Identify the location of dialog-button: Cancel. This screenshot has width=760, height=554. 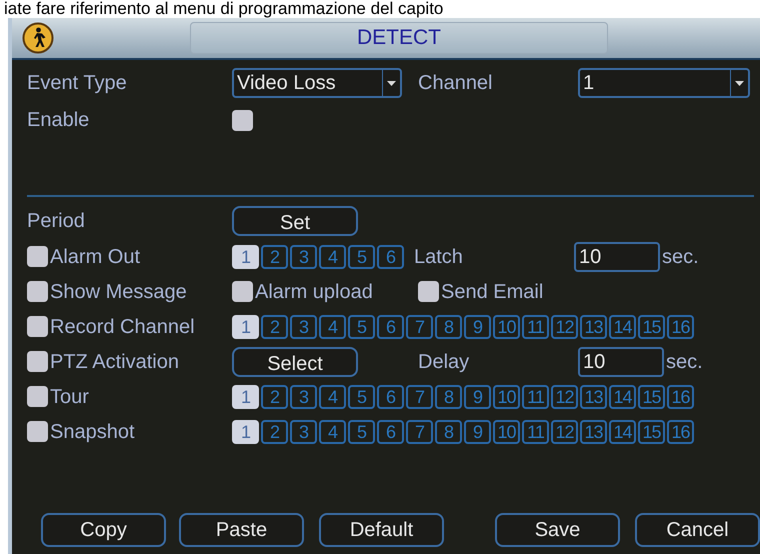
(697, 530).